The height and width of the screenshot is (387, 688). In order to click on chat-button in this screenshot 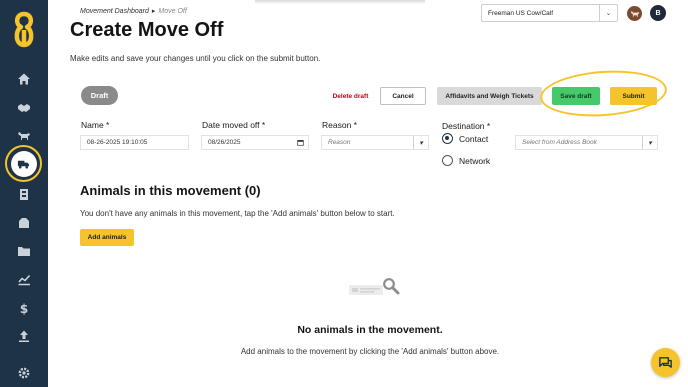, I will do `click(665, 362)`.